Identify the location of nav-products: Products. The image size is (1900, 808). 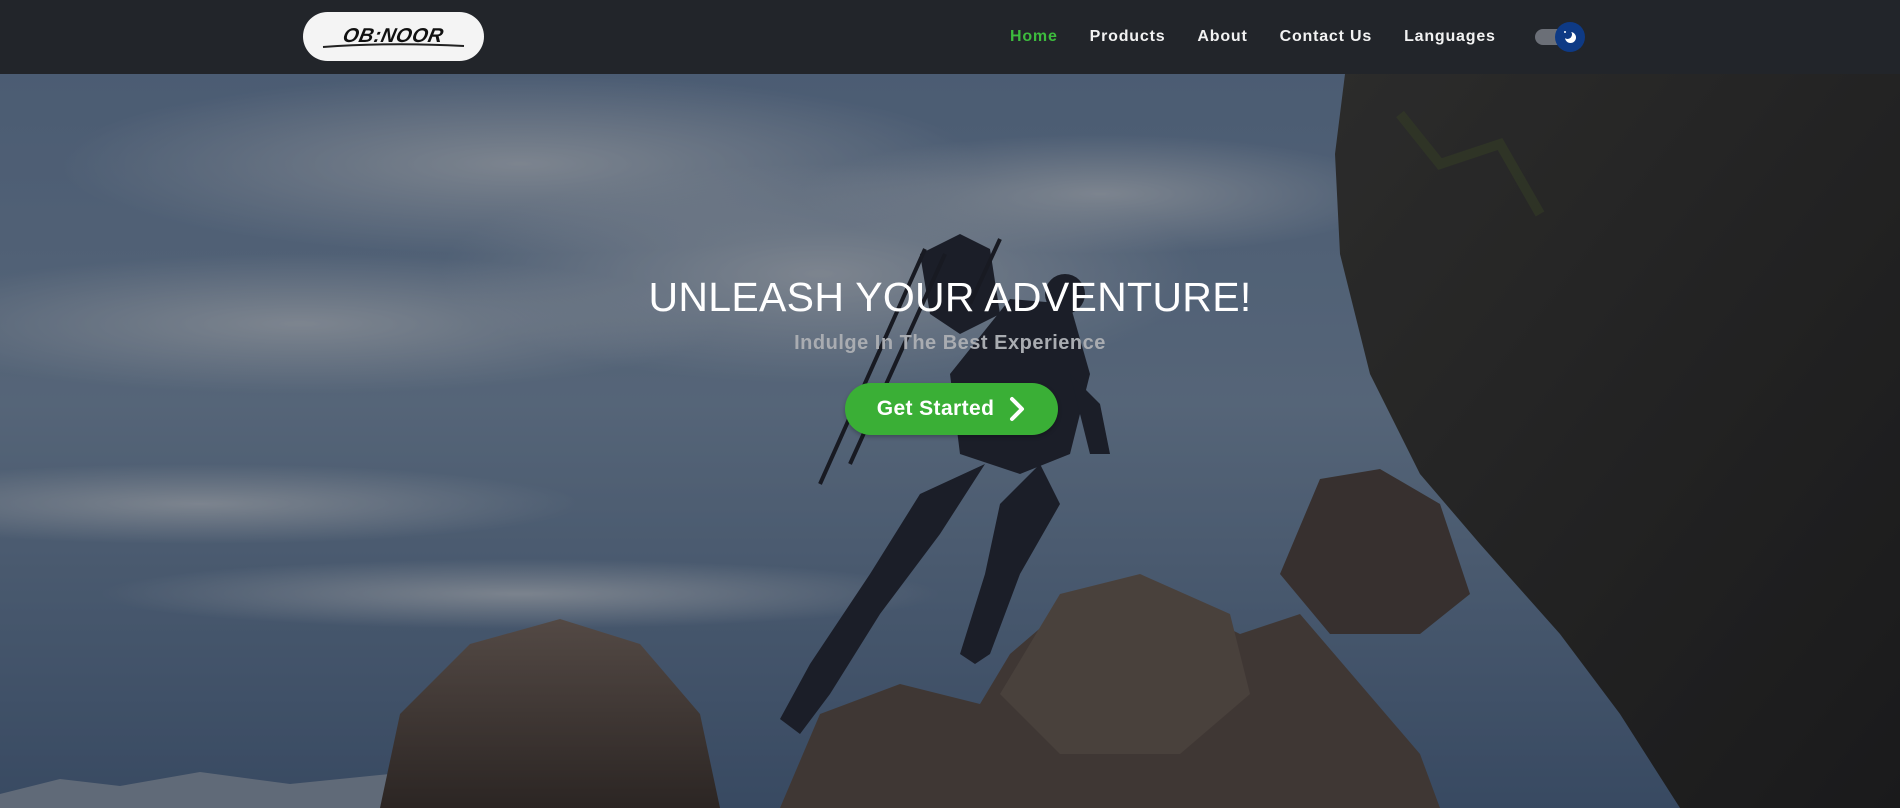
(1128, 37).